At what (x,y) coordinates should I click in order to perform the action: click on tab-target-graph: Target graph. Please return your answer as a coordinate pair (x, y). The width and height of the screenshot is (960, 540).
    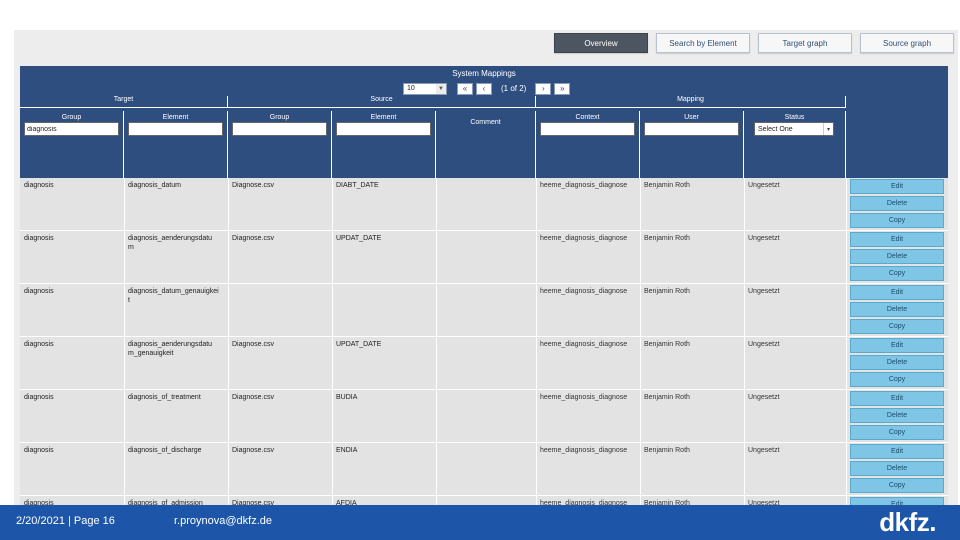
    Looking at the image, I should click on (805, 43).